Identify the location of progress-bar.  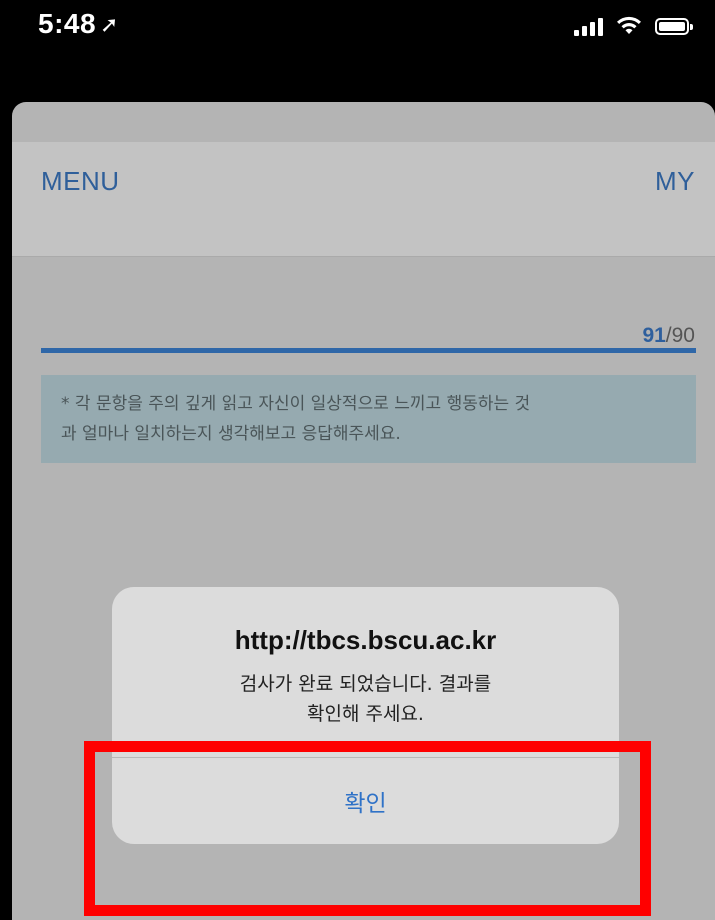
(368, 350).